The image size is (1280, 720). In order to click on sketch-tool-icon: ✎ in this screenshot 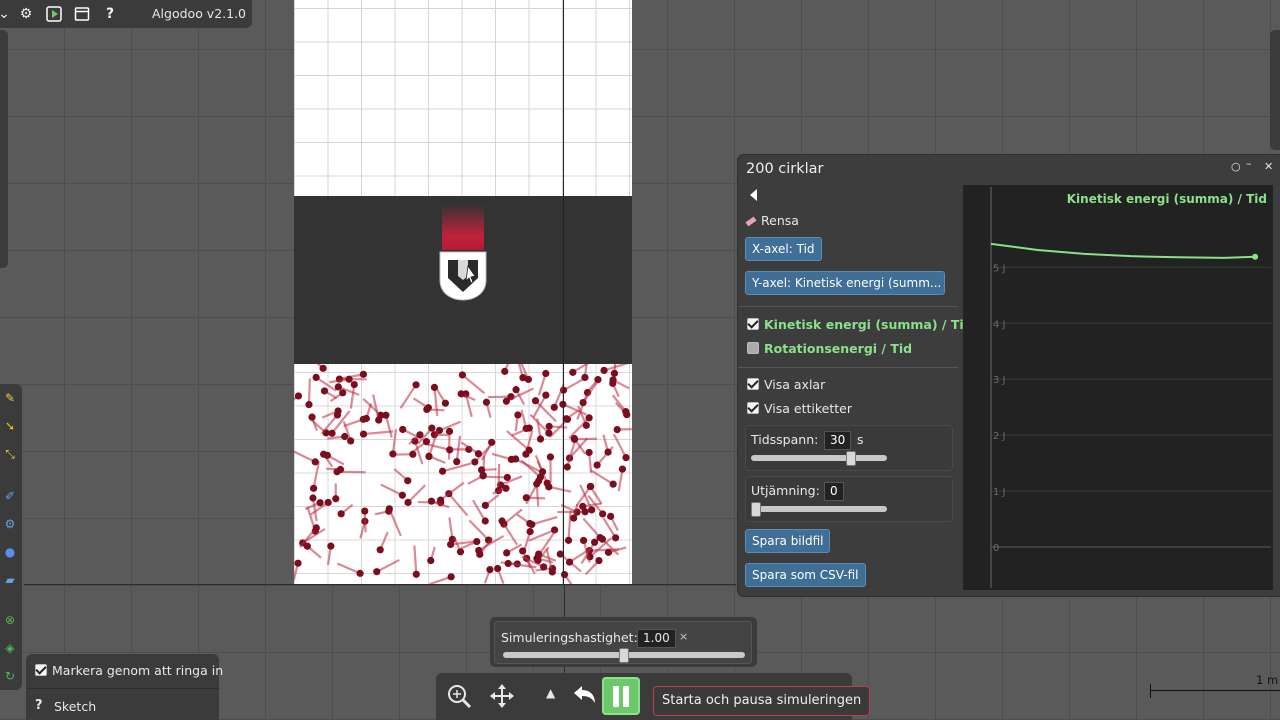, I will do `click(10, 398)`.